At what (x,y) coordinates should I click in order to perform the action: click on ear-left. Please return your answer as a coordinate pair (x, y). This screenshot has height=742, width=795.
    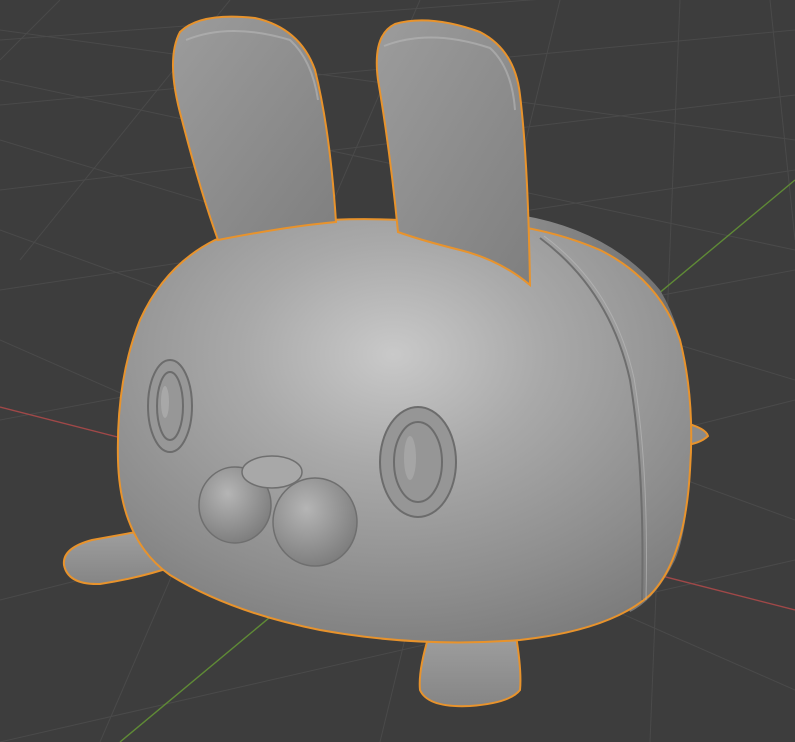
    Looking at the image, I should click on (255, 128).